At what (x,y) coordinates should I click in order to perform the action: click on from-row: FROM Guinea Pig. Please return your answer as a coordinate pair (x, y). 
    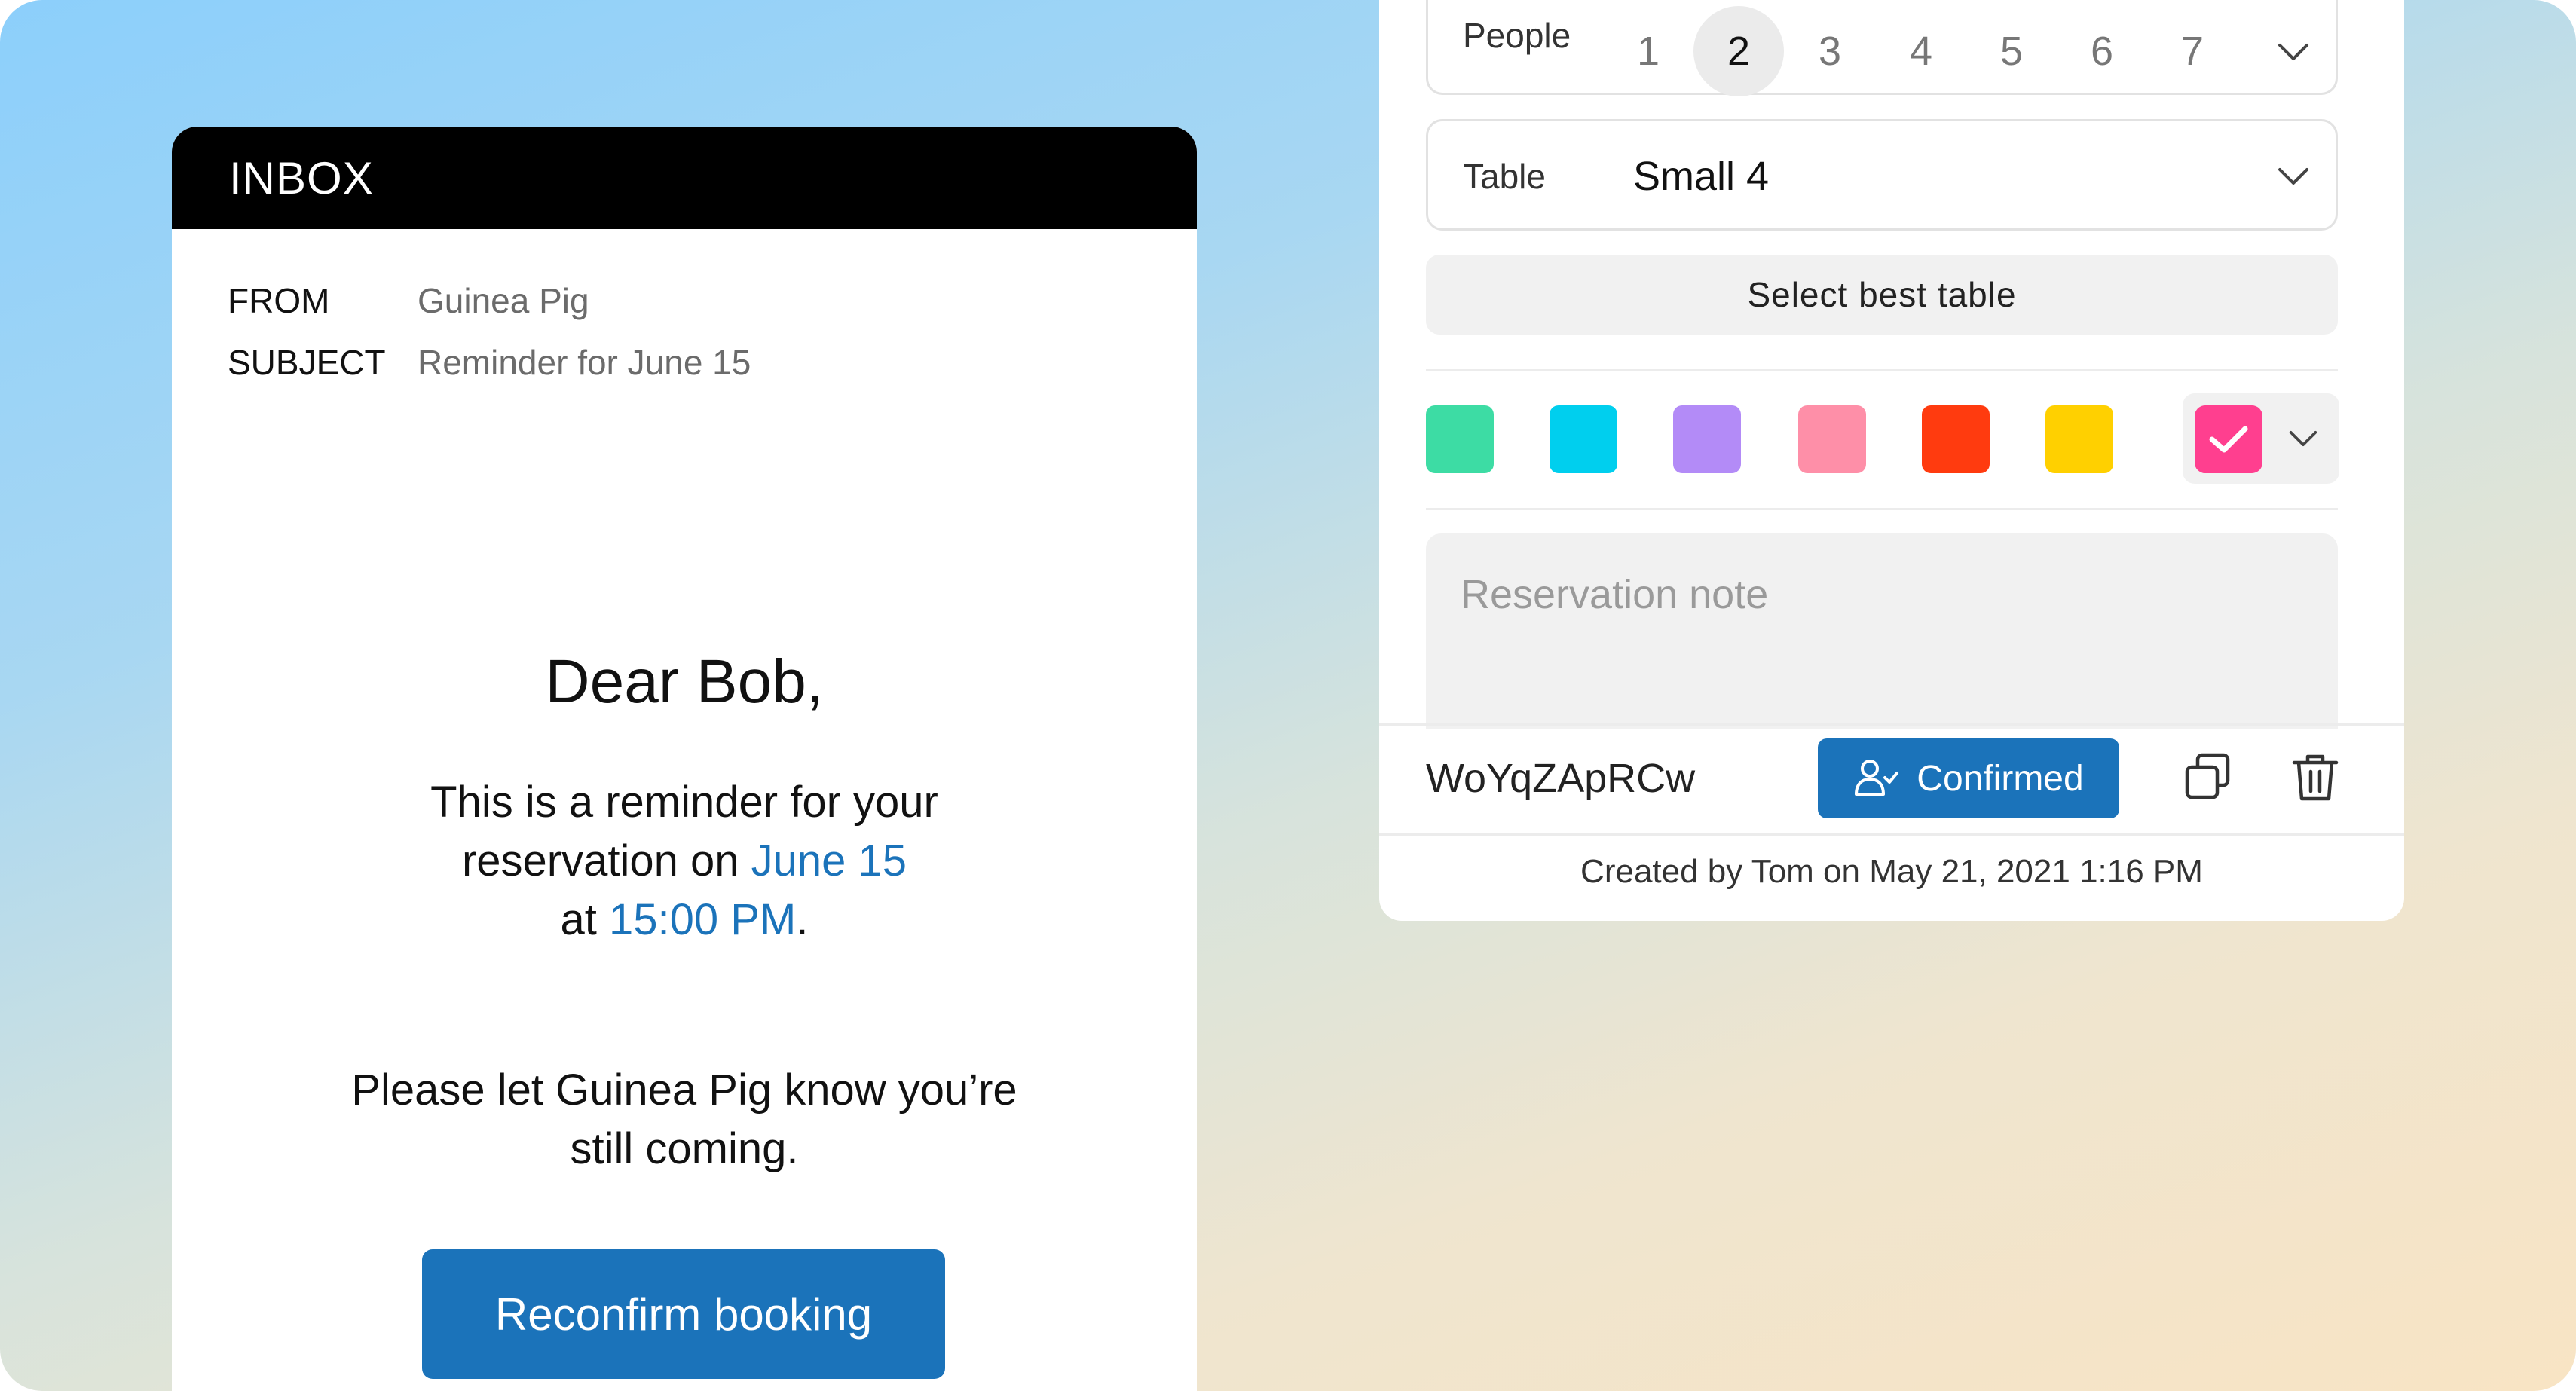
    Looking at the image, I should click on (489, 301).